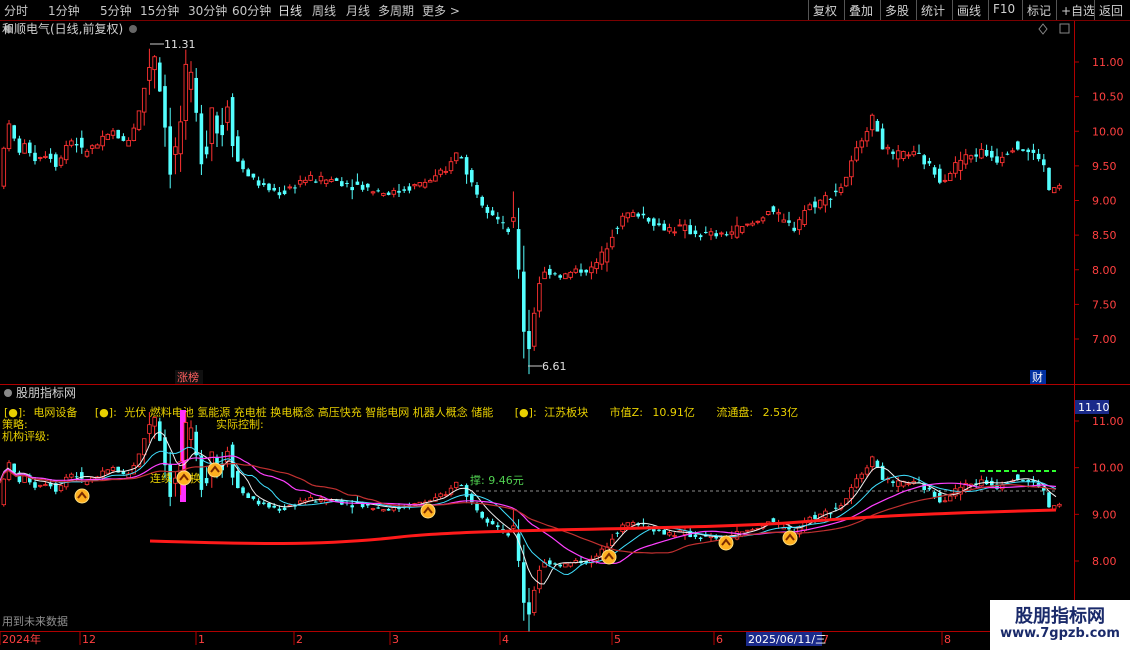  I want to click on window-icon, so click(1064, 28).